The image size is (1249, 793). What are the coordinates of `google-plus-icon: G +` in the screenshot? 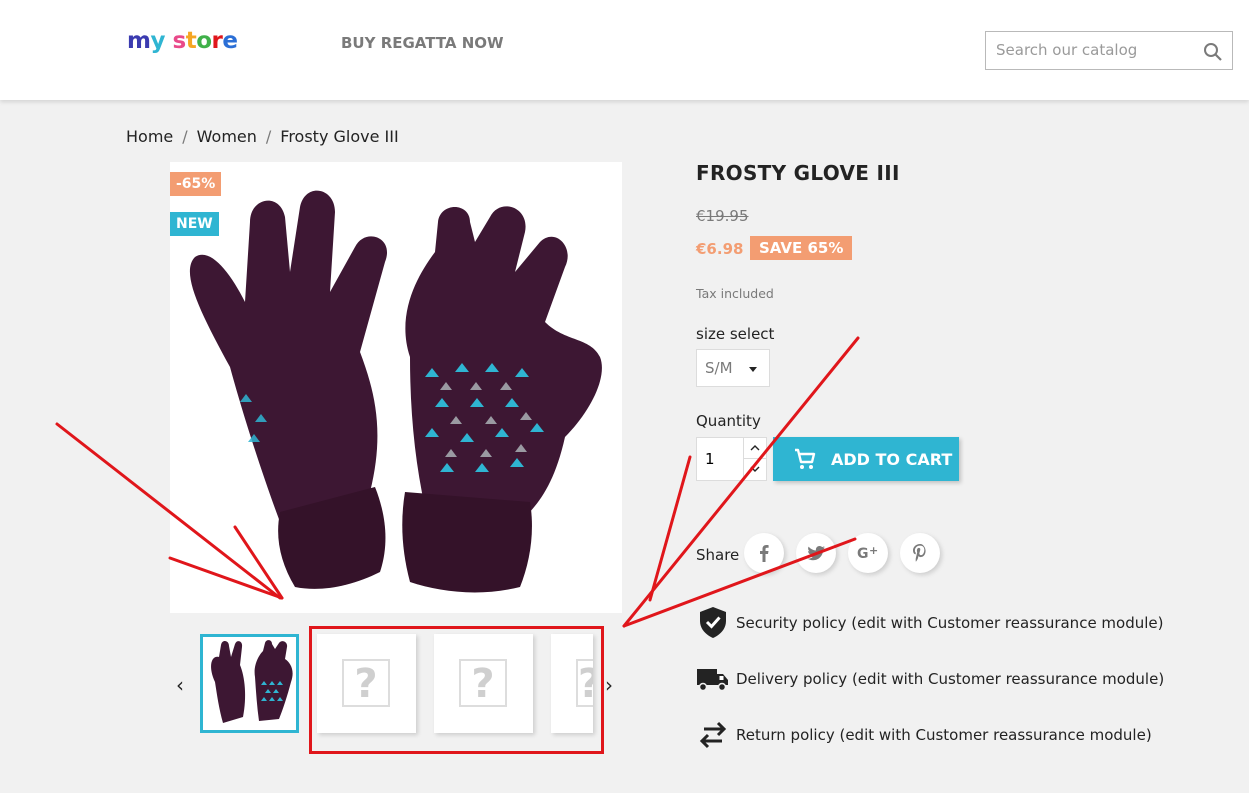 It's located at (867, 553).